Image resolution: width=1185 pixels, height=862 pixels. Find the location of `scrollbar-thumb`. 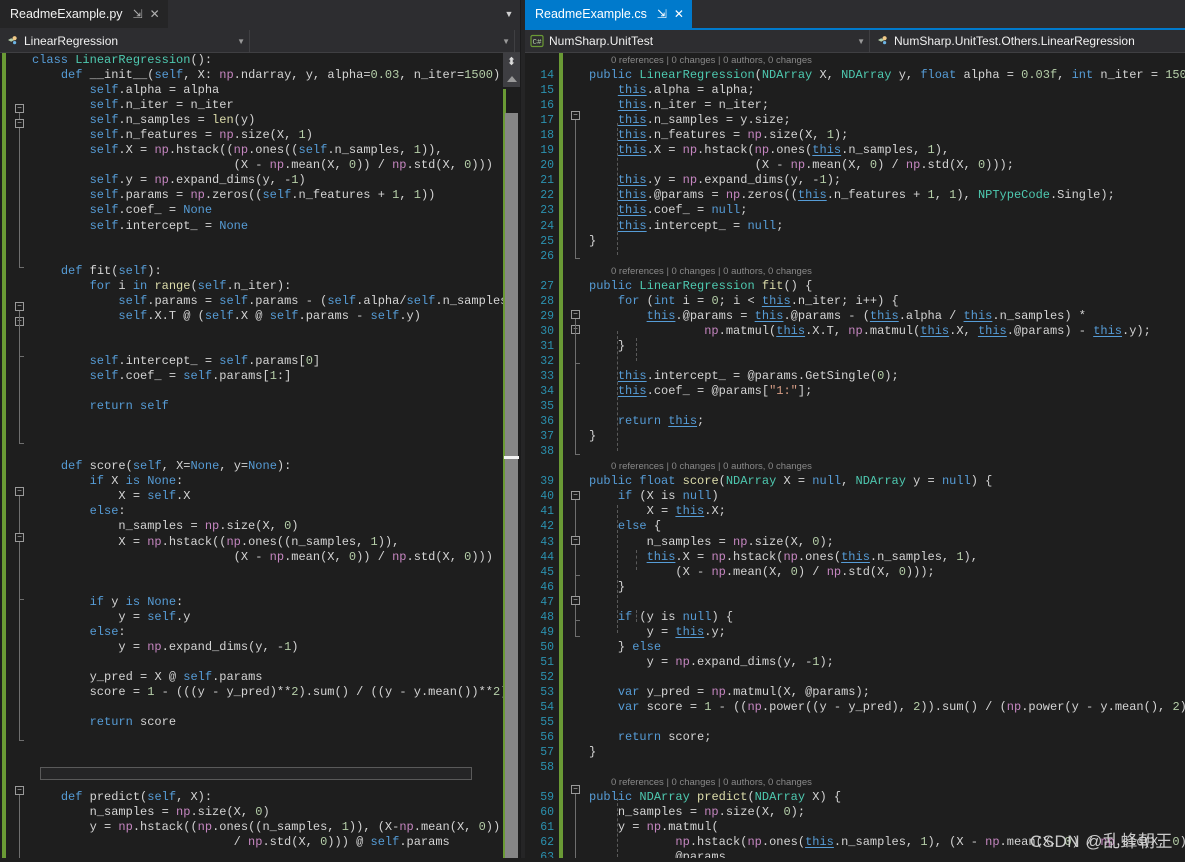

scrollbar-thumb is located at coordinates (511, 487).